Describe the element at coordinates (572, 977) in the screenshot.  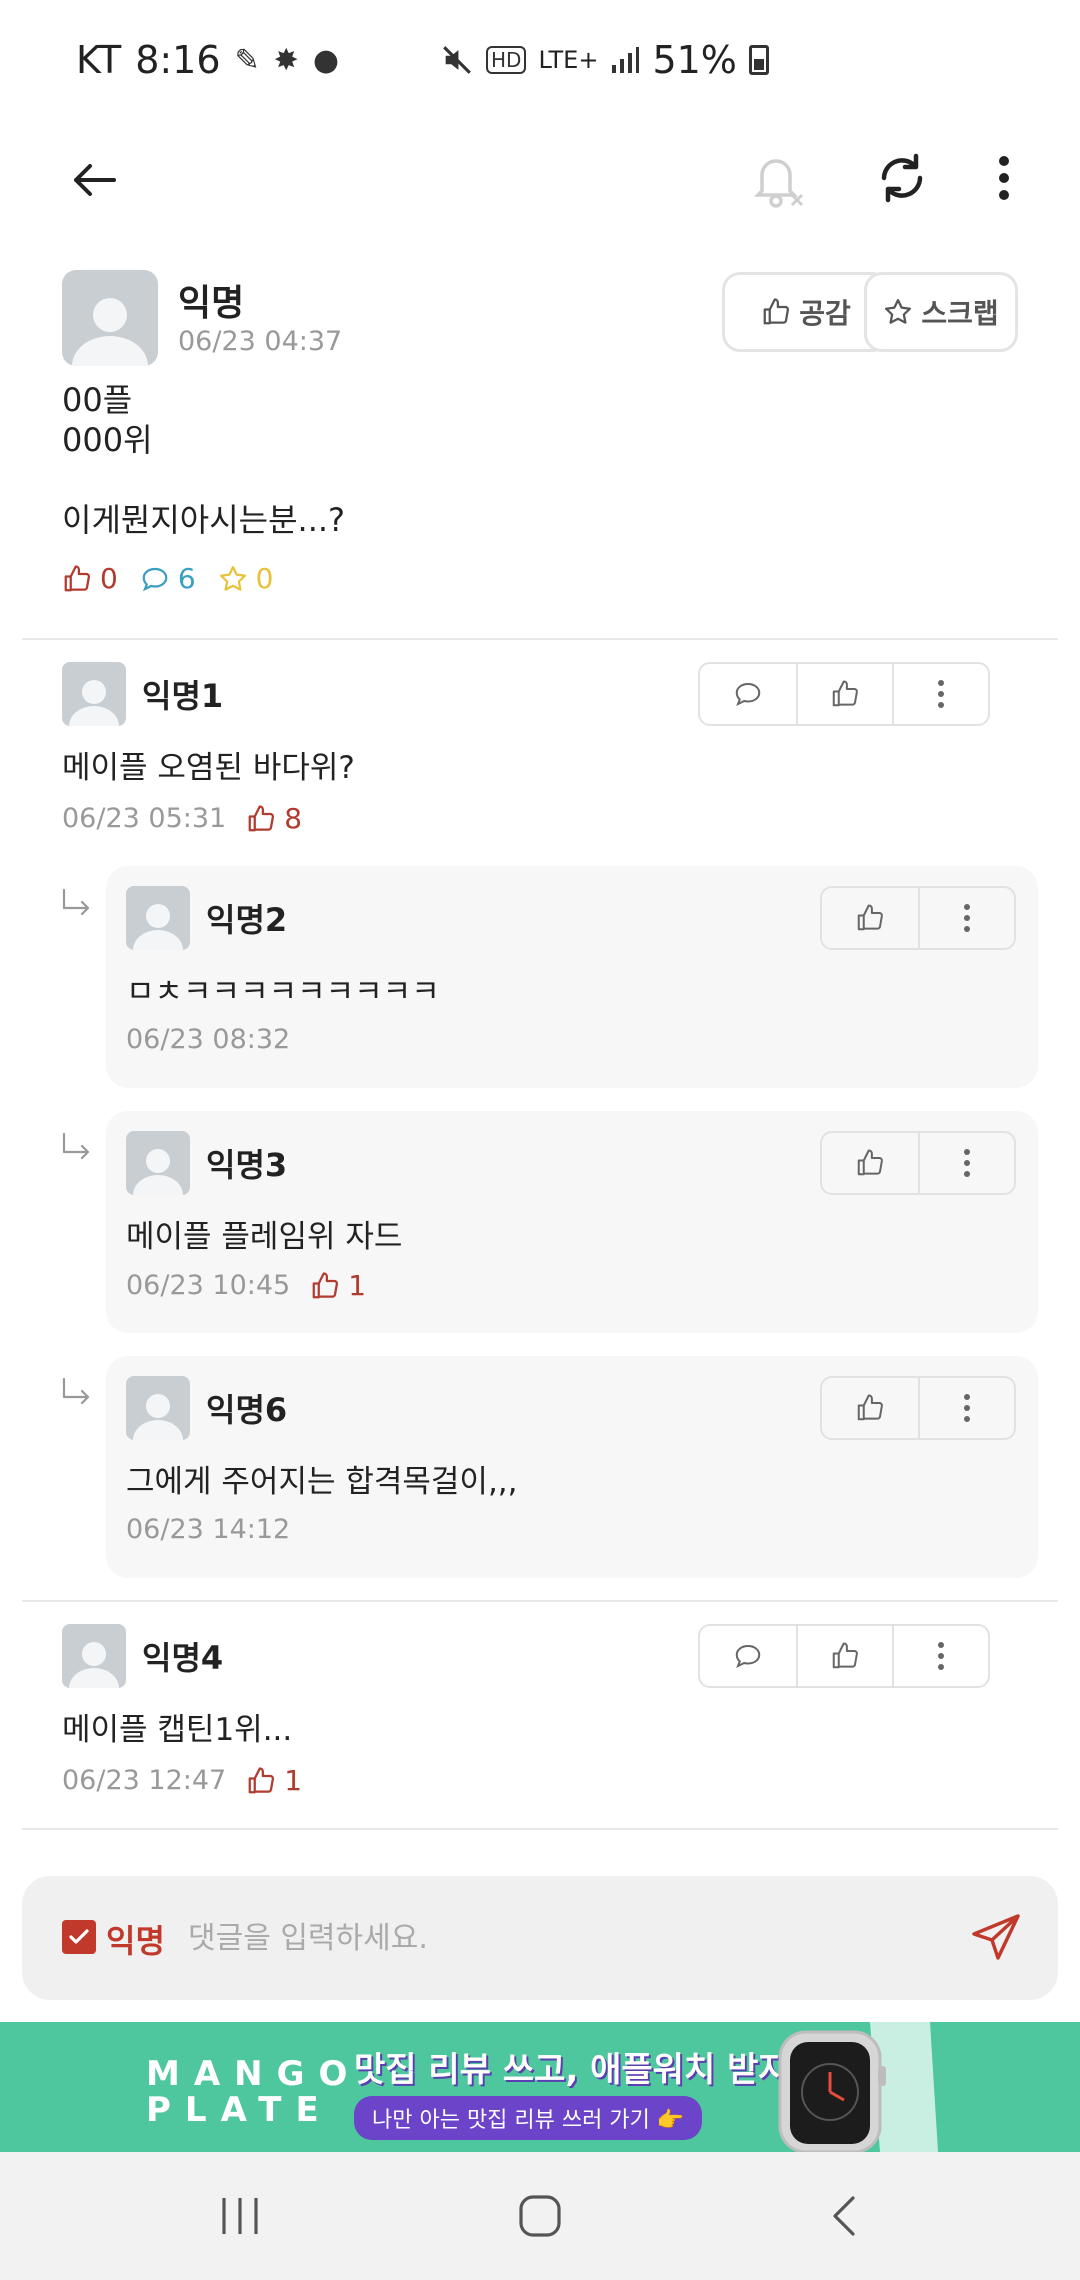
I see `reply-comment: 익명2 ㅁㅊㅋㅋㅋㅋㅋㅋㅋㅋㅋ 06/23 08:32` at that location.